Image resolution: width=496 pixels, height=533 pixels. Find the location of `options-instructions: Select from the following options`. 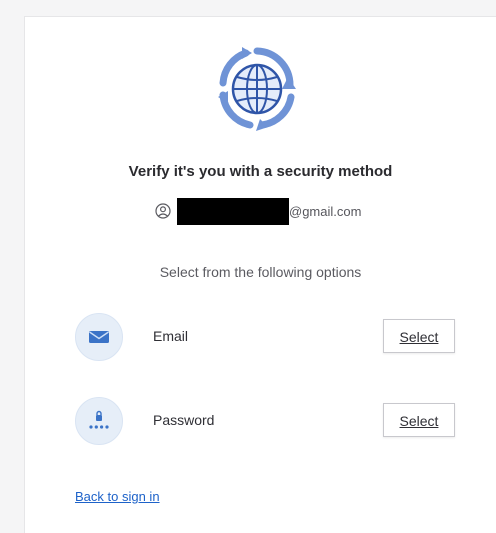

options-instructions: Select from the following options is located at coordinates (260, 272).